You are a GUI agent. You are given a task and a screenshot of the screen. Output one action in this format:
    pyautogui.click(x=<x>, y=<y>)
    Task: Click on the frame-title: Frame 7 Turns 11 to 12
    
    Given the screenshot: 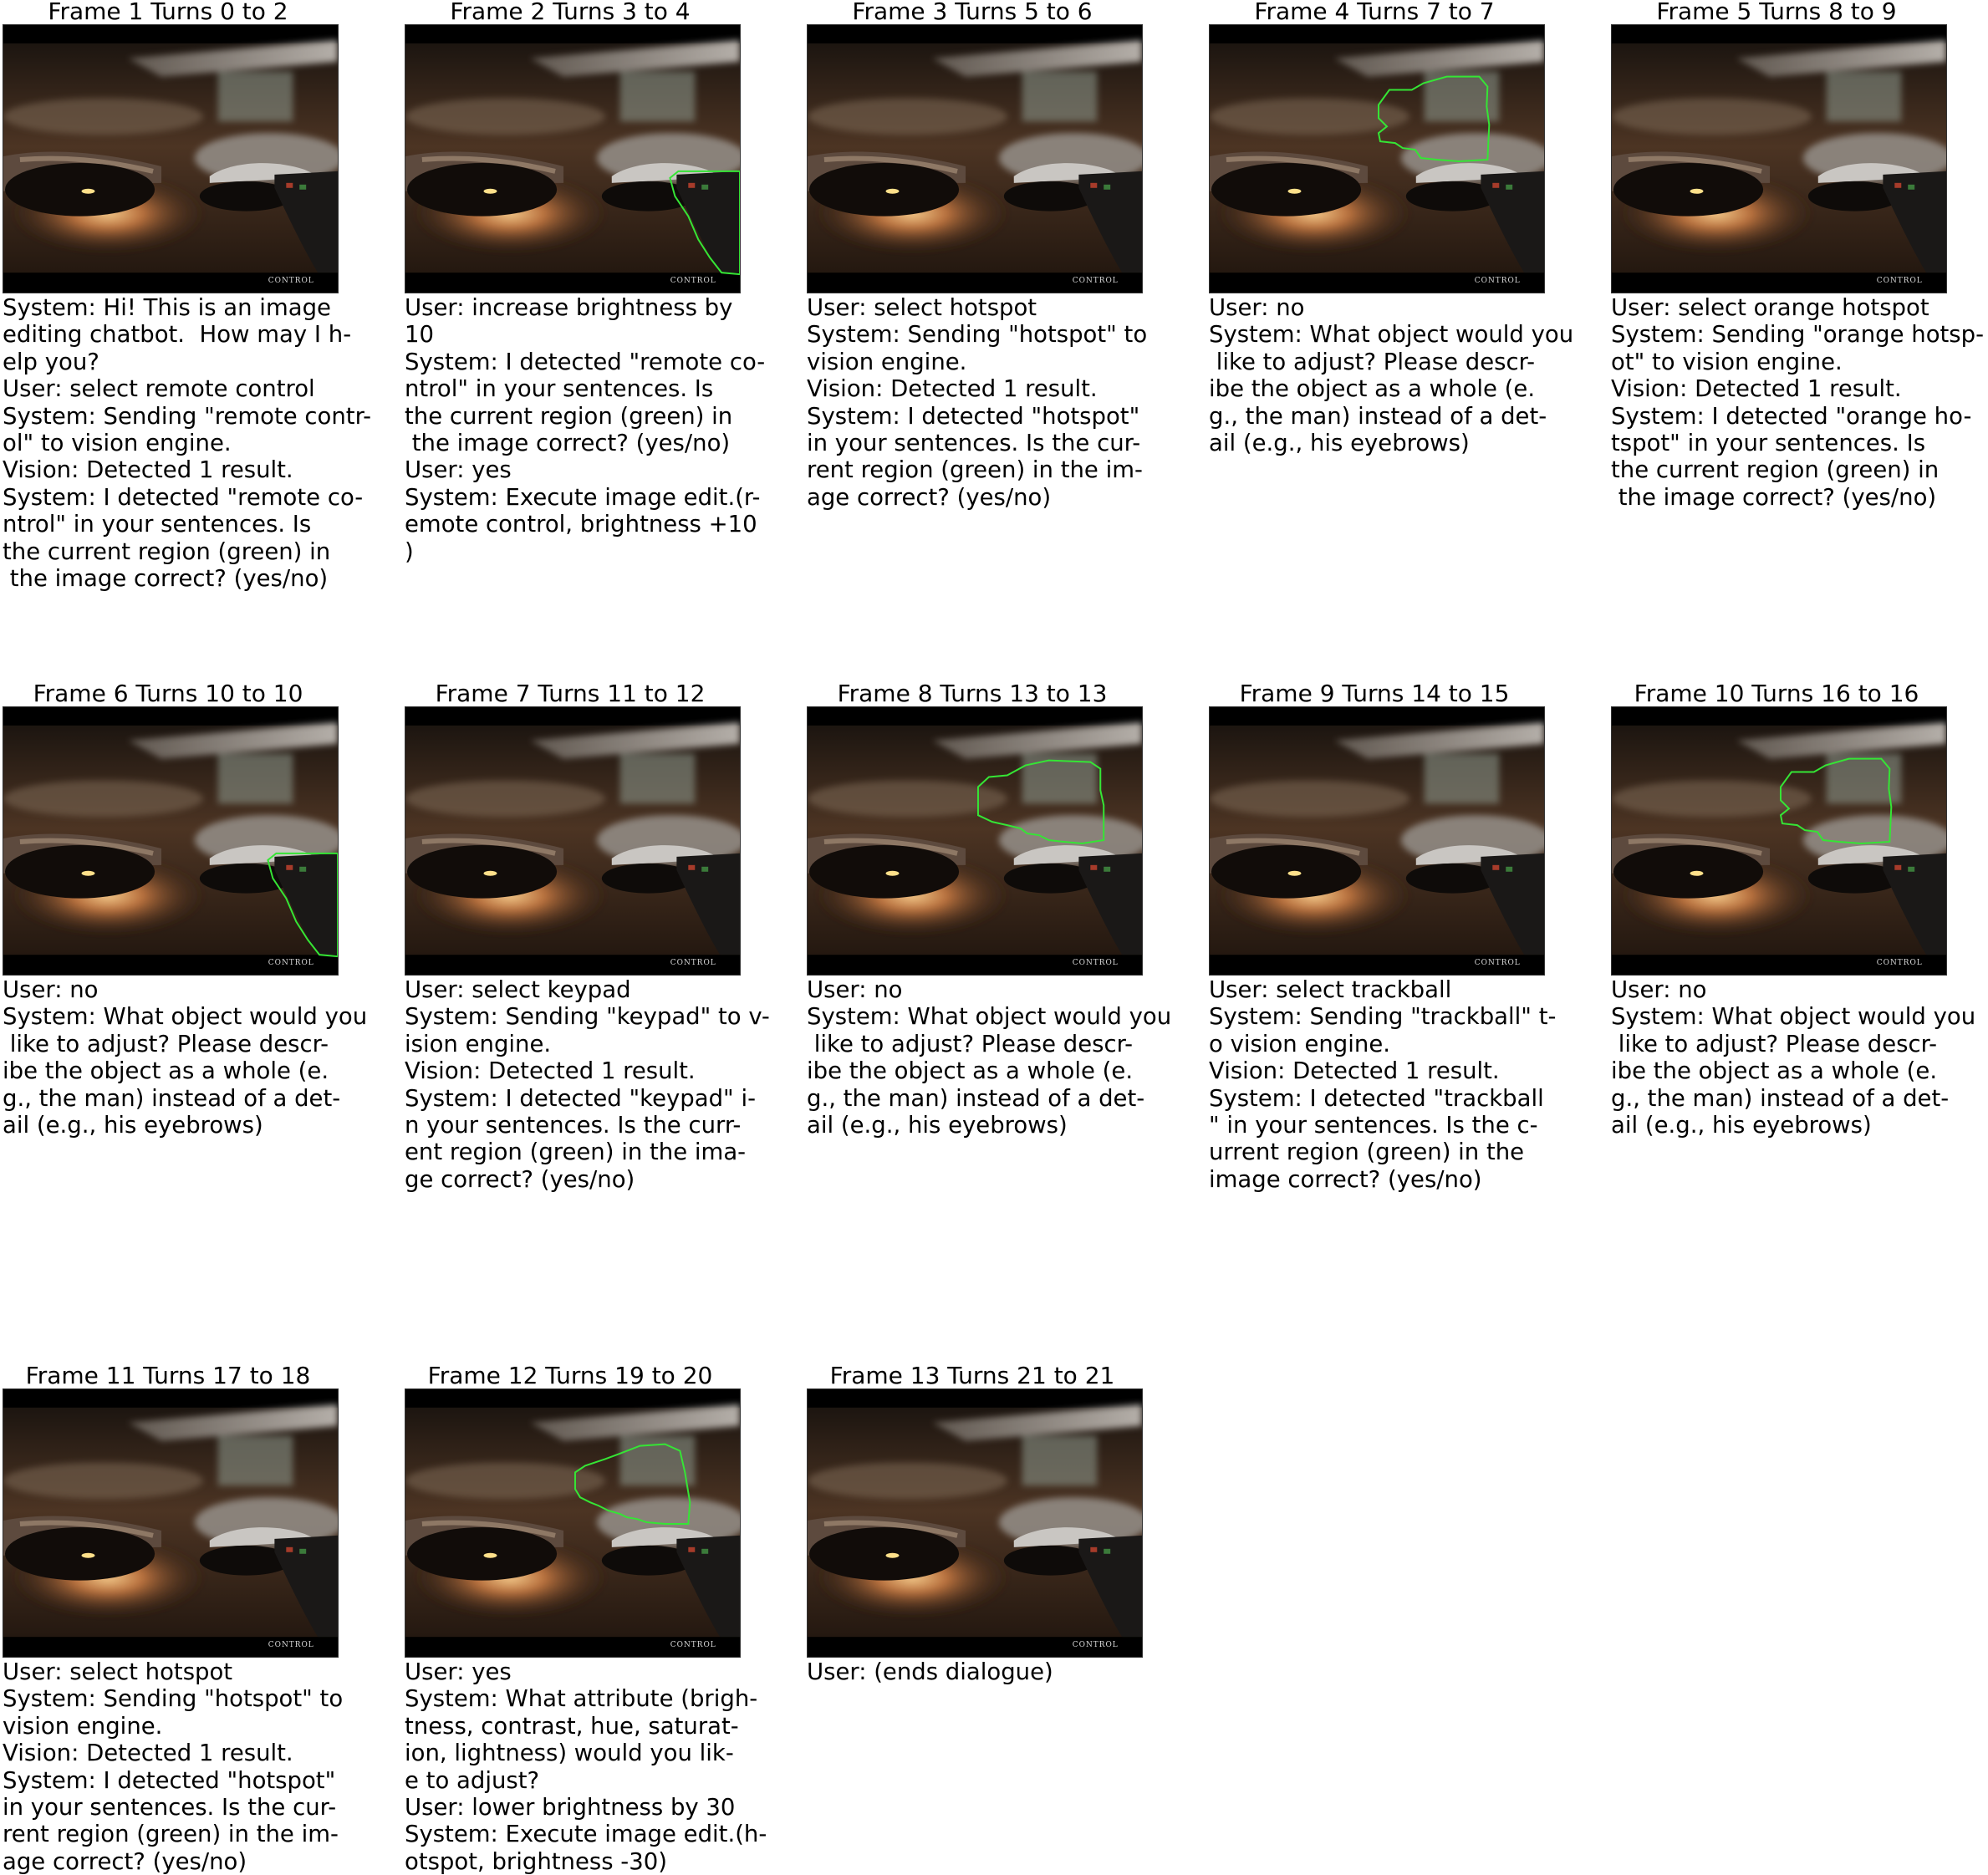 What is the action you would take?
    pyautogui.click(x=570, y=693)
    